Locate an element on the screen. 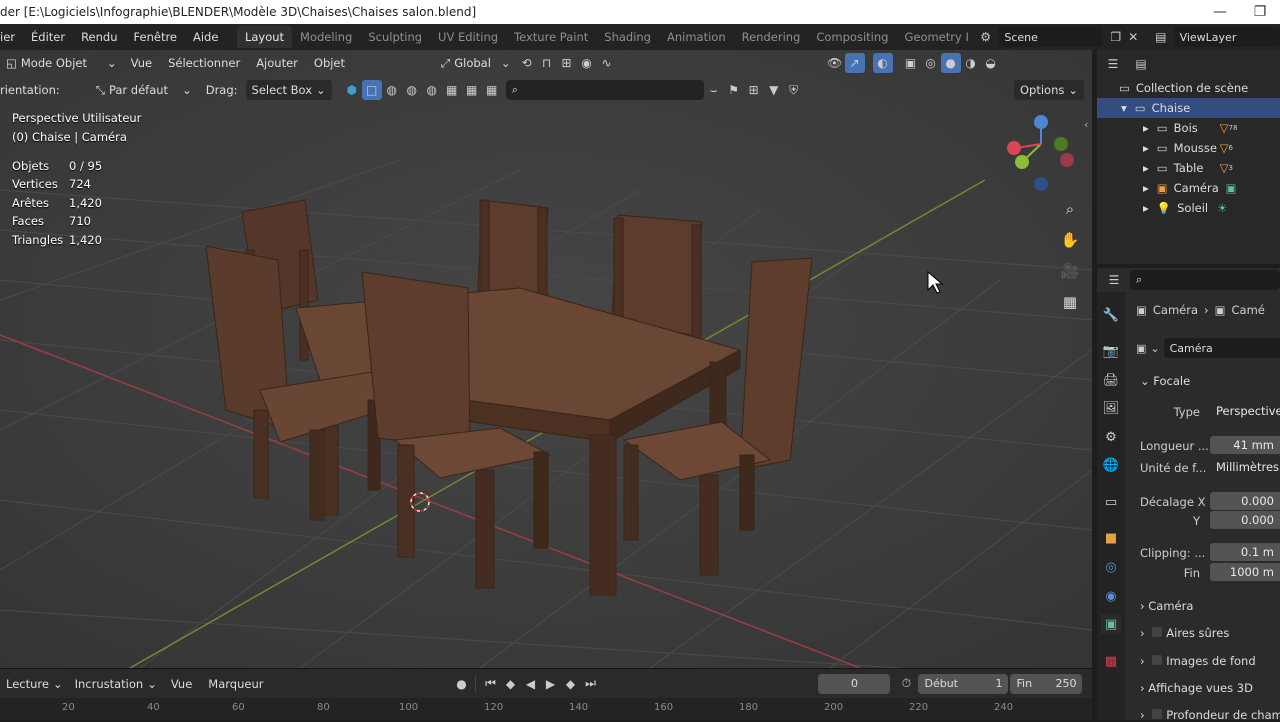  clip-end-field: 1000 m is located at coordinates (1245, 572).